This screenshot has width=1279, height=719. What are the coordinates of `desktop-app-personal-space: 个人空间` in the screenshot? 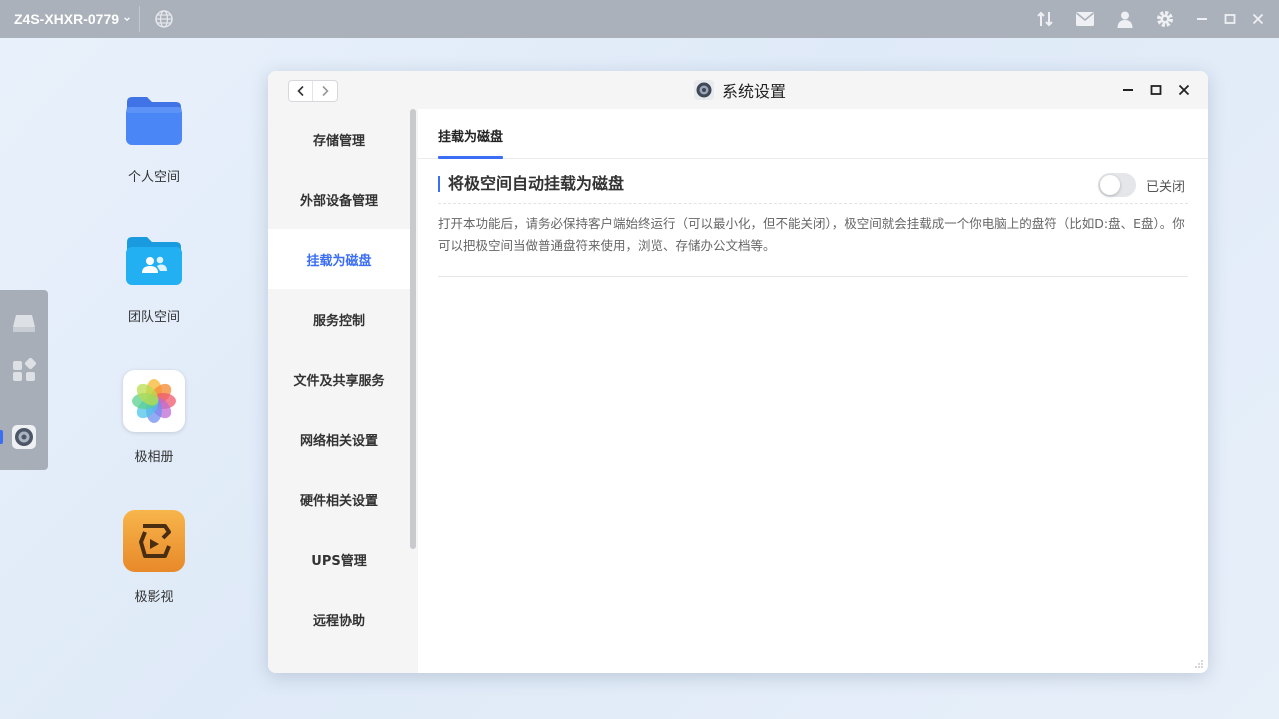 It's located at (154, 137).